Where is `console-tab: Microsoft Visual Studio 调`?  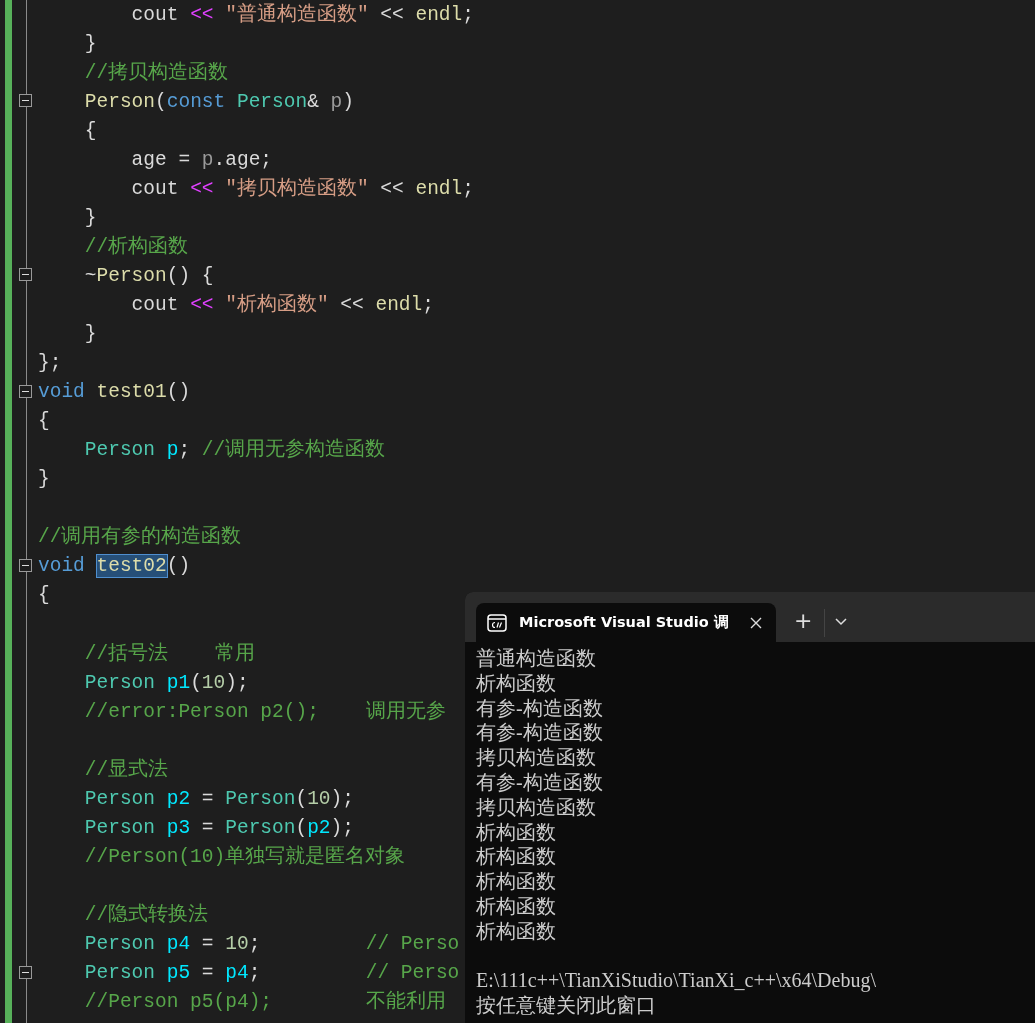 console-tab: Microsoft Visual Studio 调 is located at coordinates (626, 622).